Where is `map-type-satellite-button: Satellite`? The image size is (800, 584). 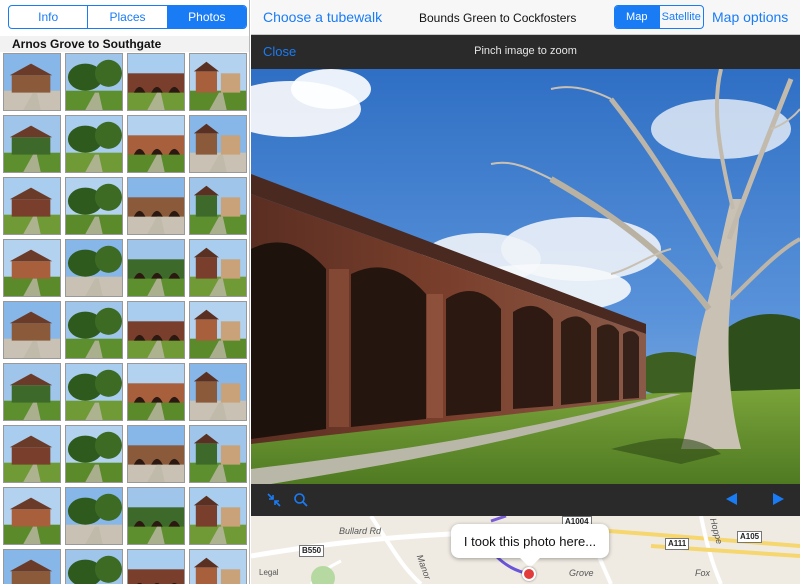 map-type-satellite-button: Satellite is located at coordinates (682, 17).